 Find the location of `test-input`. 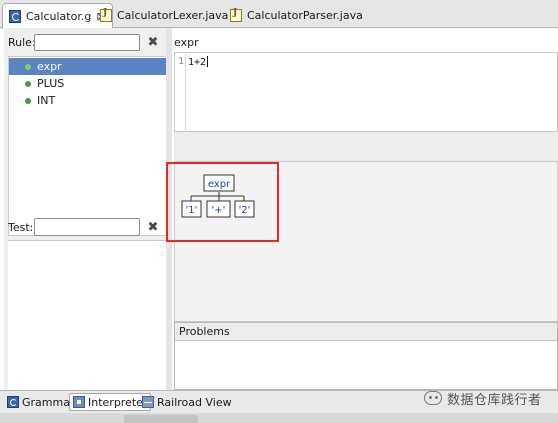

test-input is located at coordinates (87, 227).